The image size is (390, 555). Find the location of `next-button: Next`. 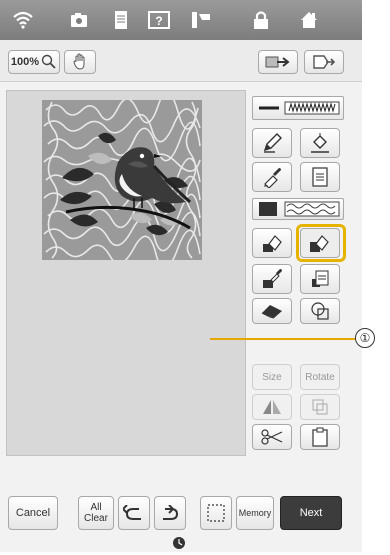

next-button: Next is located at coordinates (311, 513).